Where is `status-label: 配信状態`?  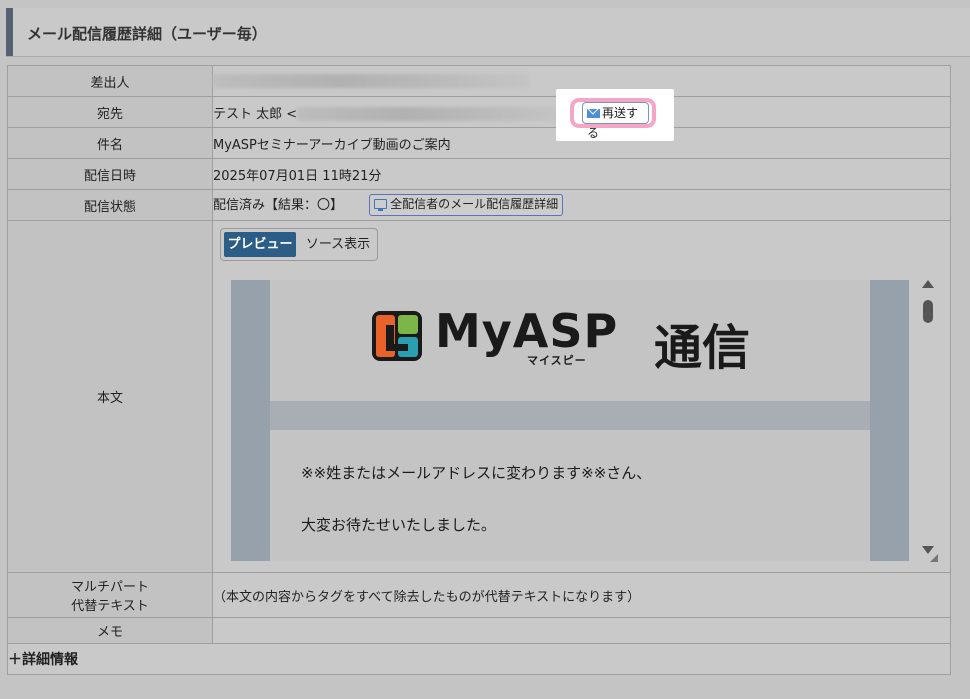
status-label: 配信状態 is located at coordinates (110, 205).